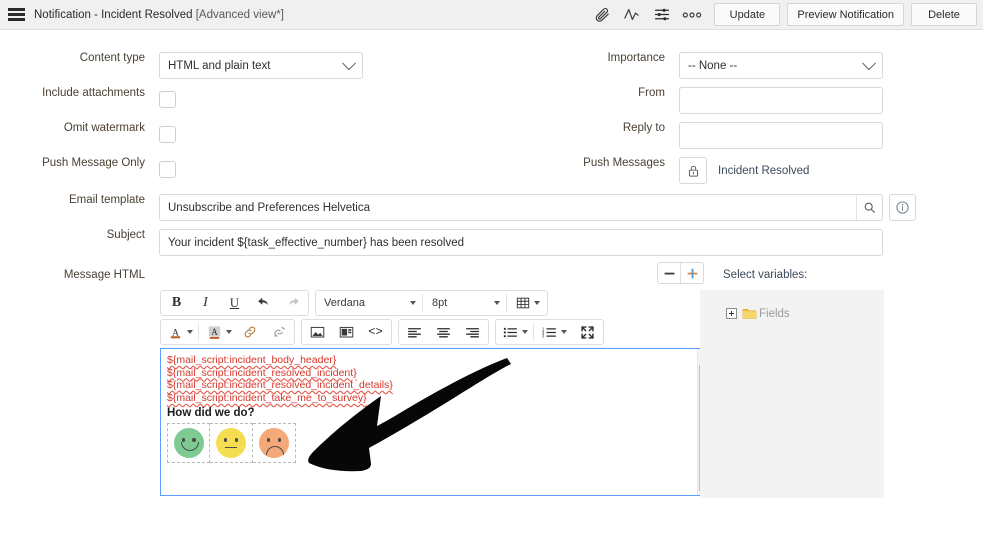 This screenshot has height=534, width=983. I want to click on more-options-icon, so click(692, 15).